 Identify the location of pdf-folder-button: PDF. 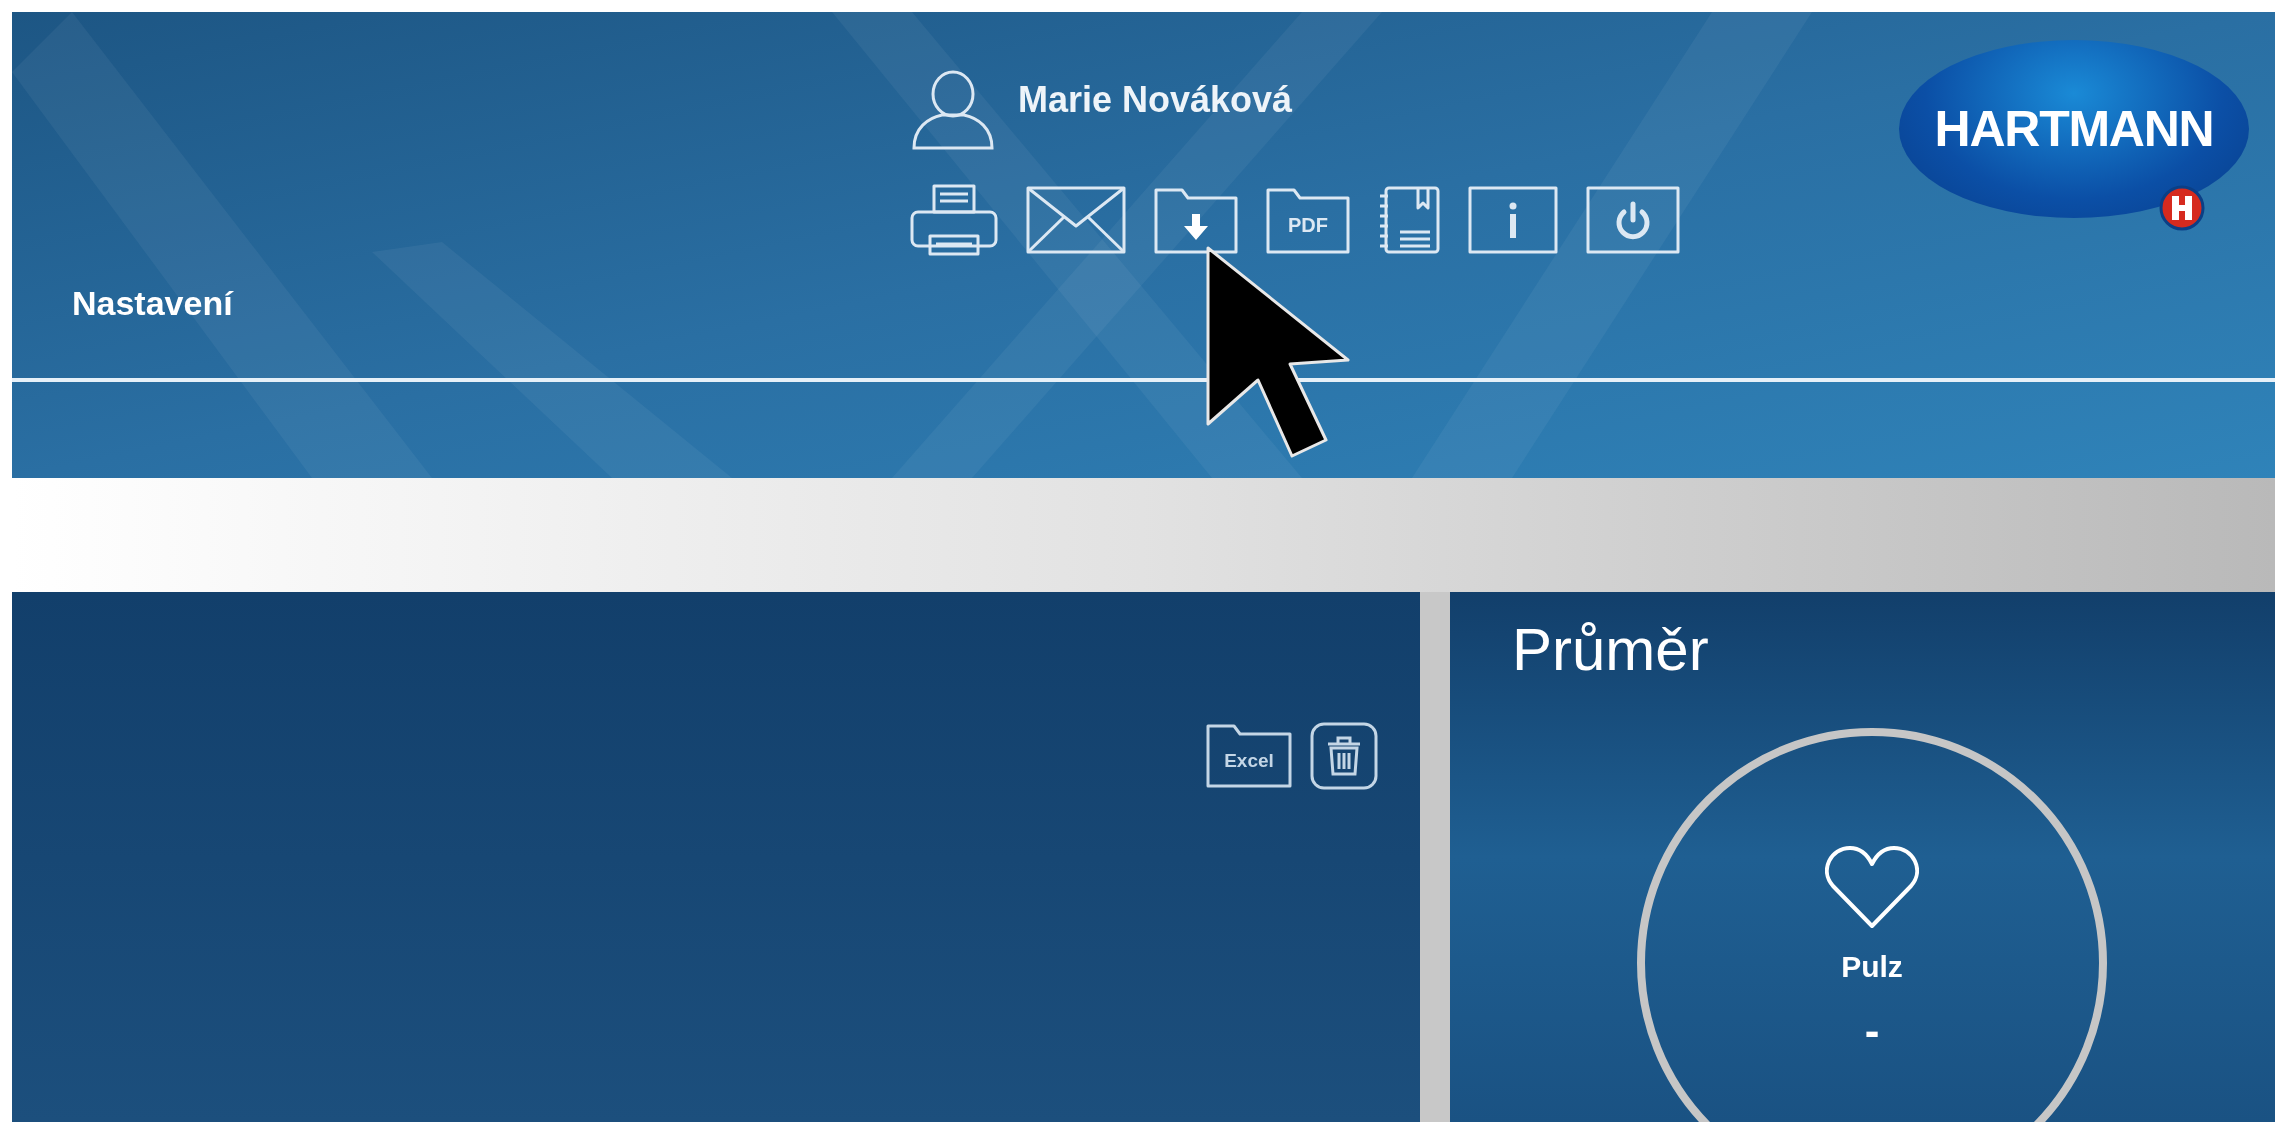
(1308, 220).